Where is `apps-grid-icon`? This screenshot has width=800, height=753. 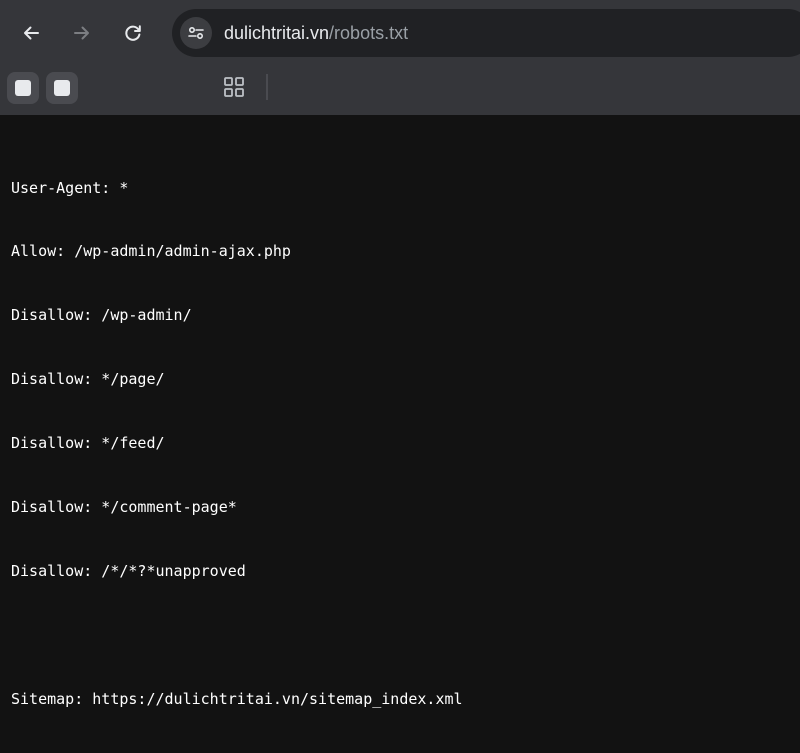 apps-grid-icon is located at coordinates (234, 87).